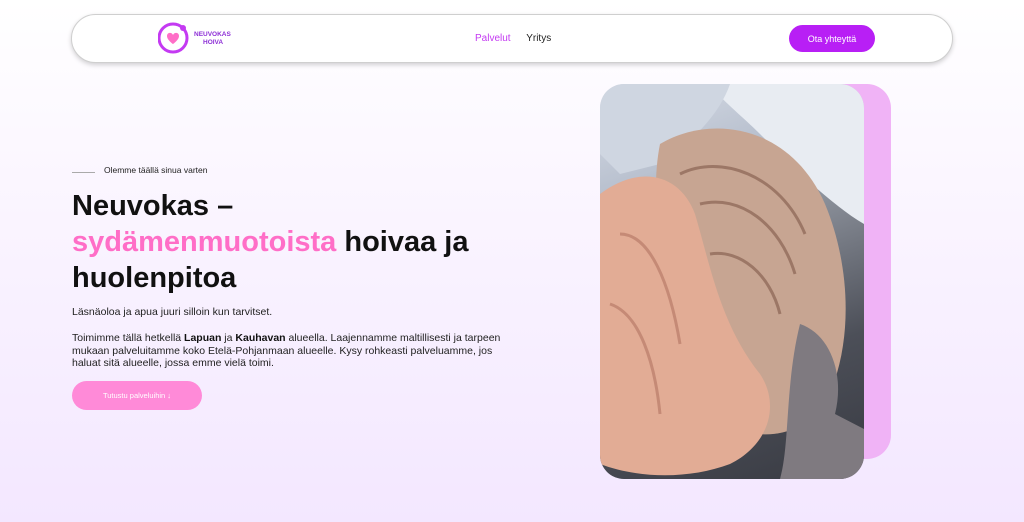 Image resolution: width=1024 pixels, height=522 pixels. I want to click on heart-logo-icon, so click(173, 38).